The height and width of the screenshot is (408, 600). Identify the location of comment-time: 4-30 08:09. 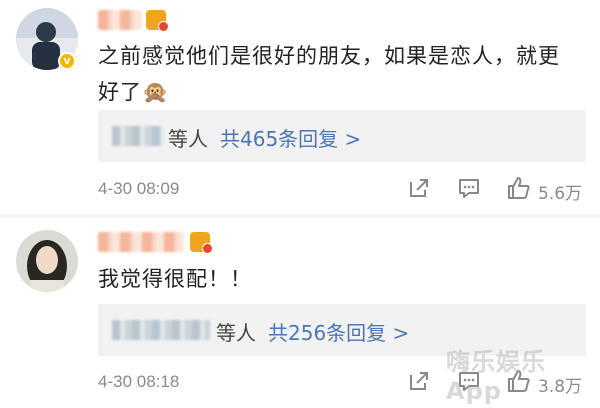
(139, 188).